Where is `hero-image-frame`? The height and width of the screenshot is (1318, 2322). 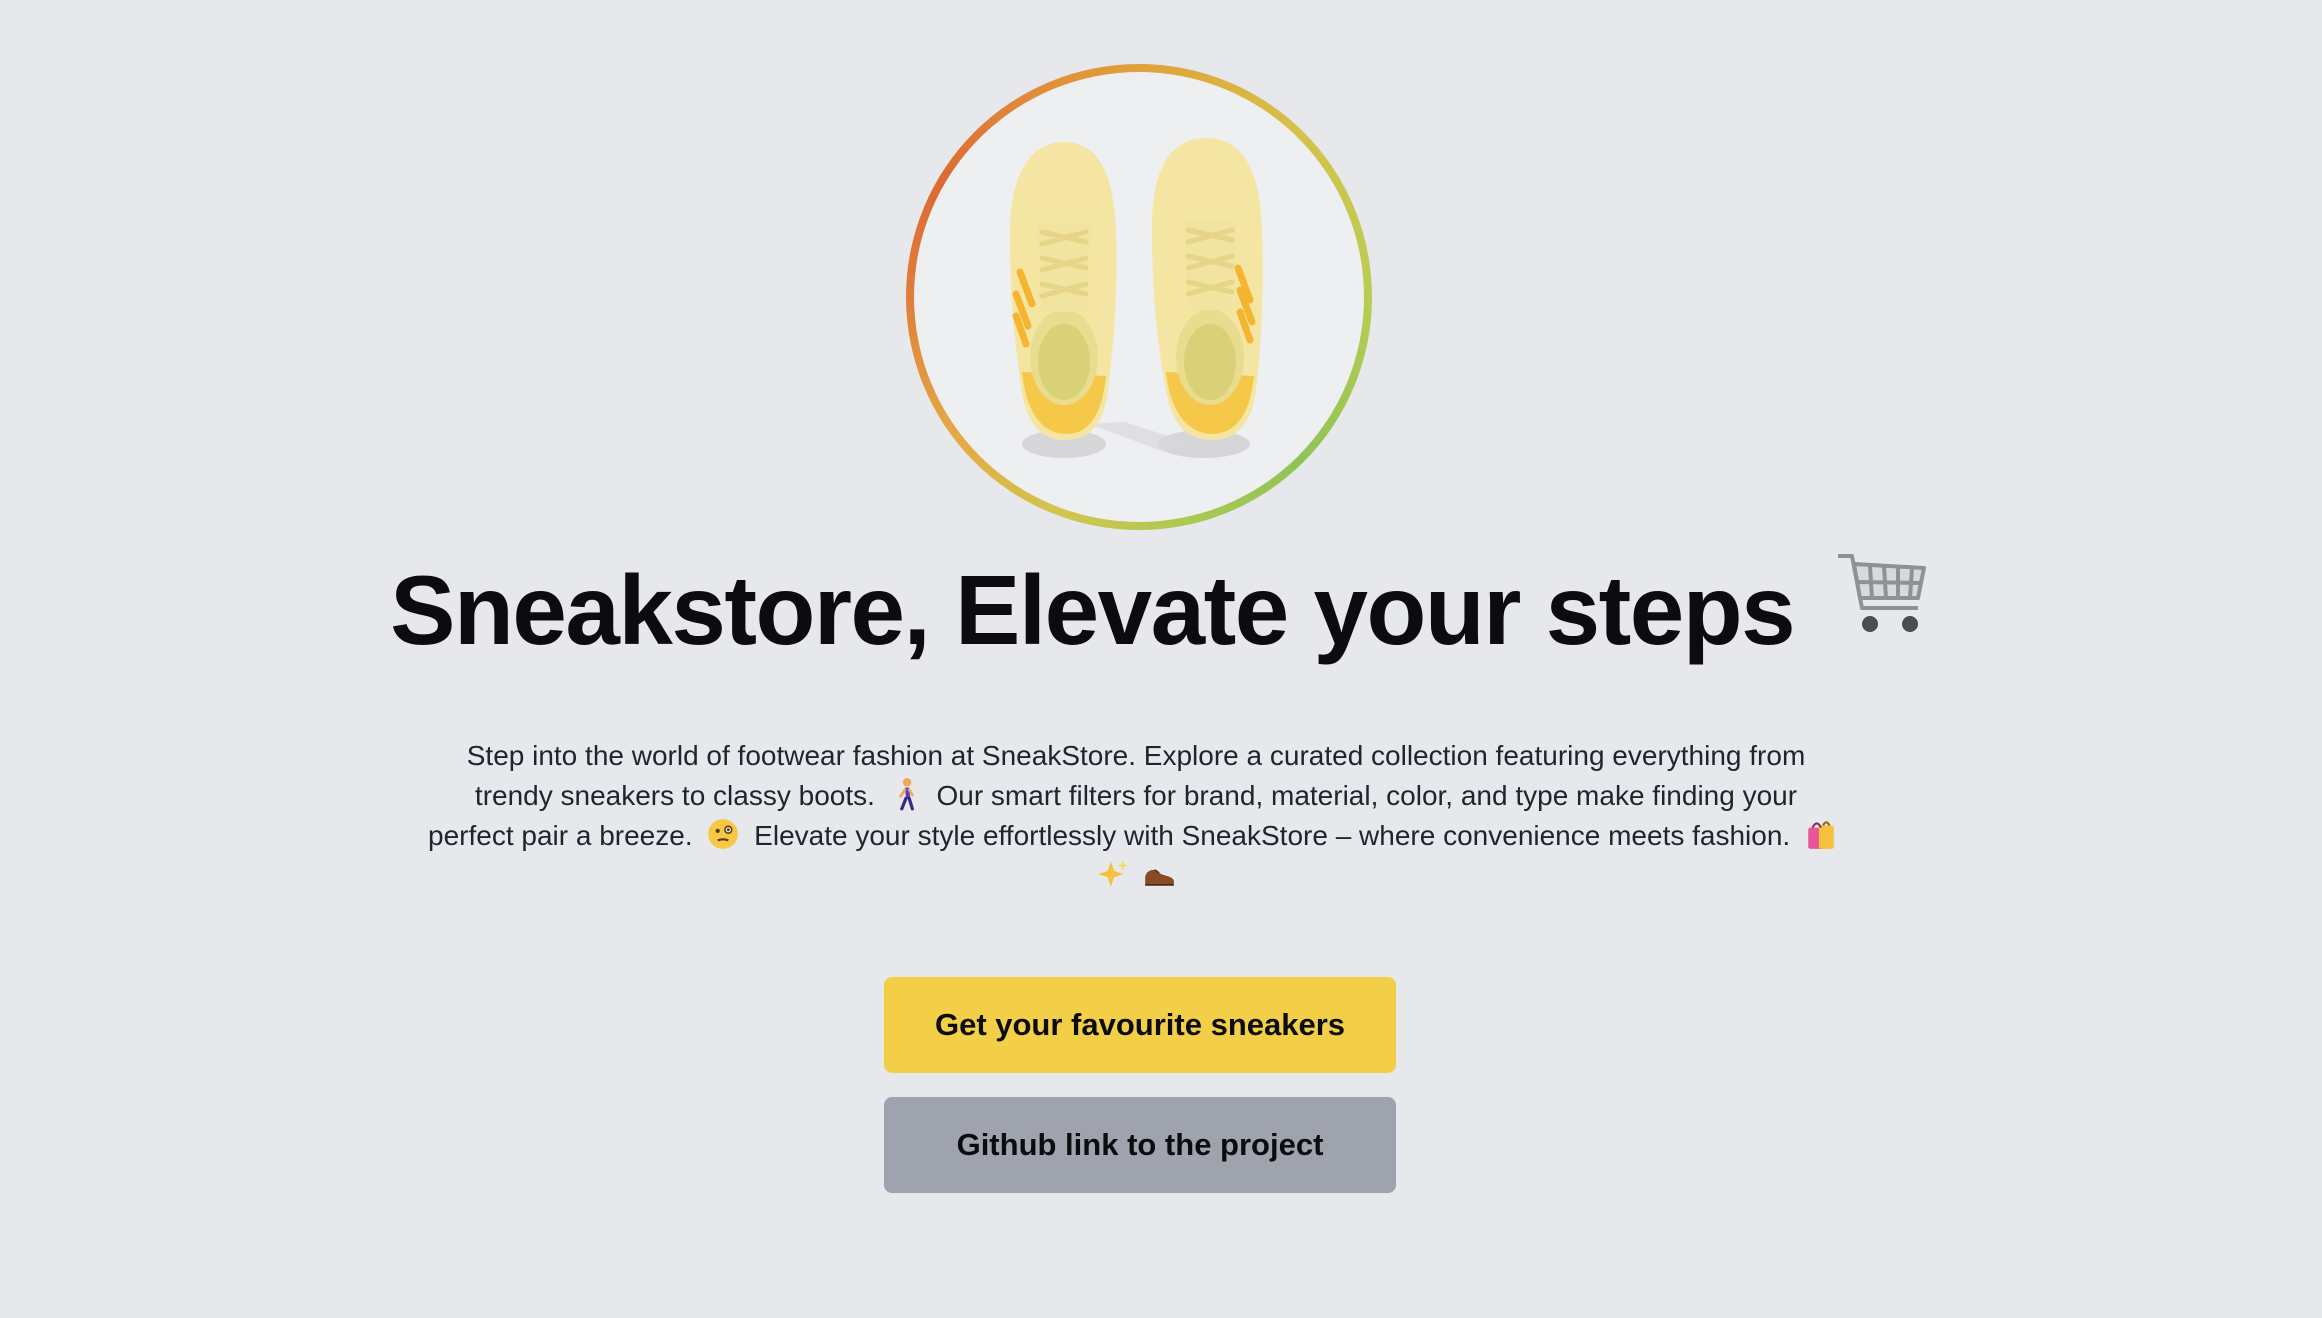 hero-image-frame is located at coordinates (1139, 297).